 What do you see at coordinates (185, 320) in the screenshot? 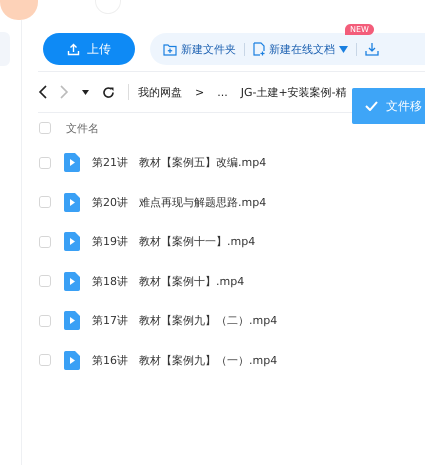
I see `file-name: 第17讲 教材【案例九】（二）.mp4` at bounding box center [185, 320].